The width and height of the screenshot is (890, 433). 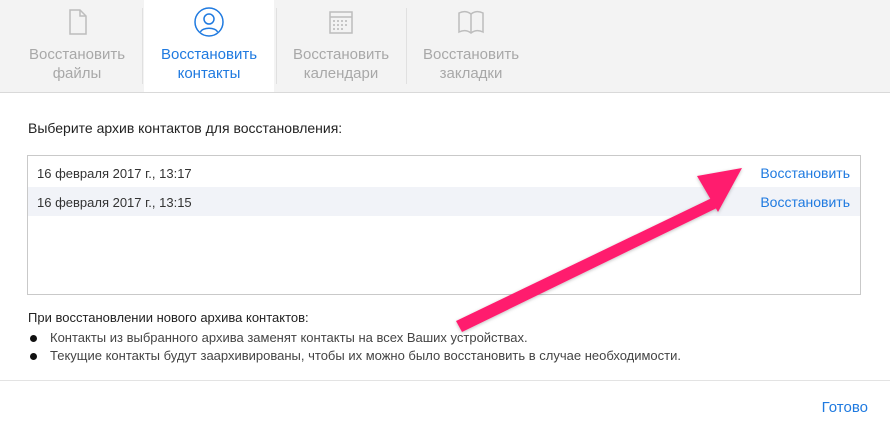 I want to click on tab-restore-contacts: Восстановить контакты, so click(x=209, y=46).